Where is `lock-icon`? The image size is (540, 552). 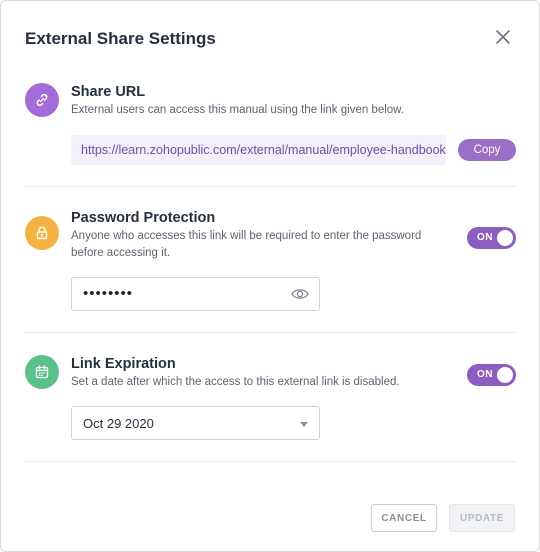 lock-icon is located at coordinates (42, 233).